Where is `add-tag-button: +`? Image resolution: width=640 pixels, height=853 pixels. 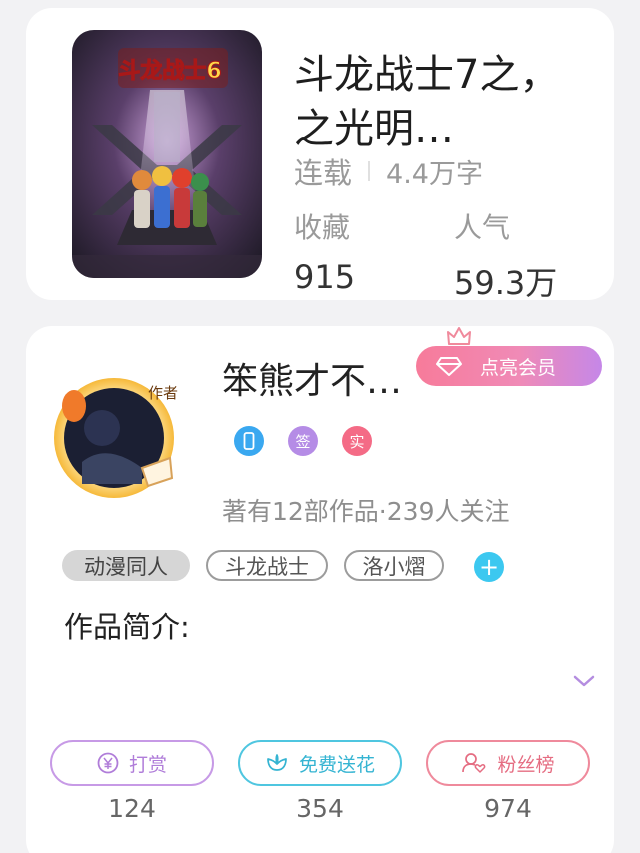
add-tag-button: + is located at coordinates (489, 567).